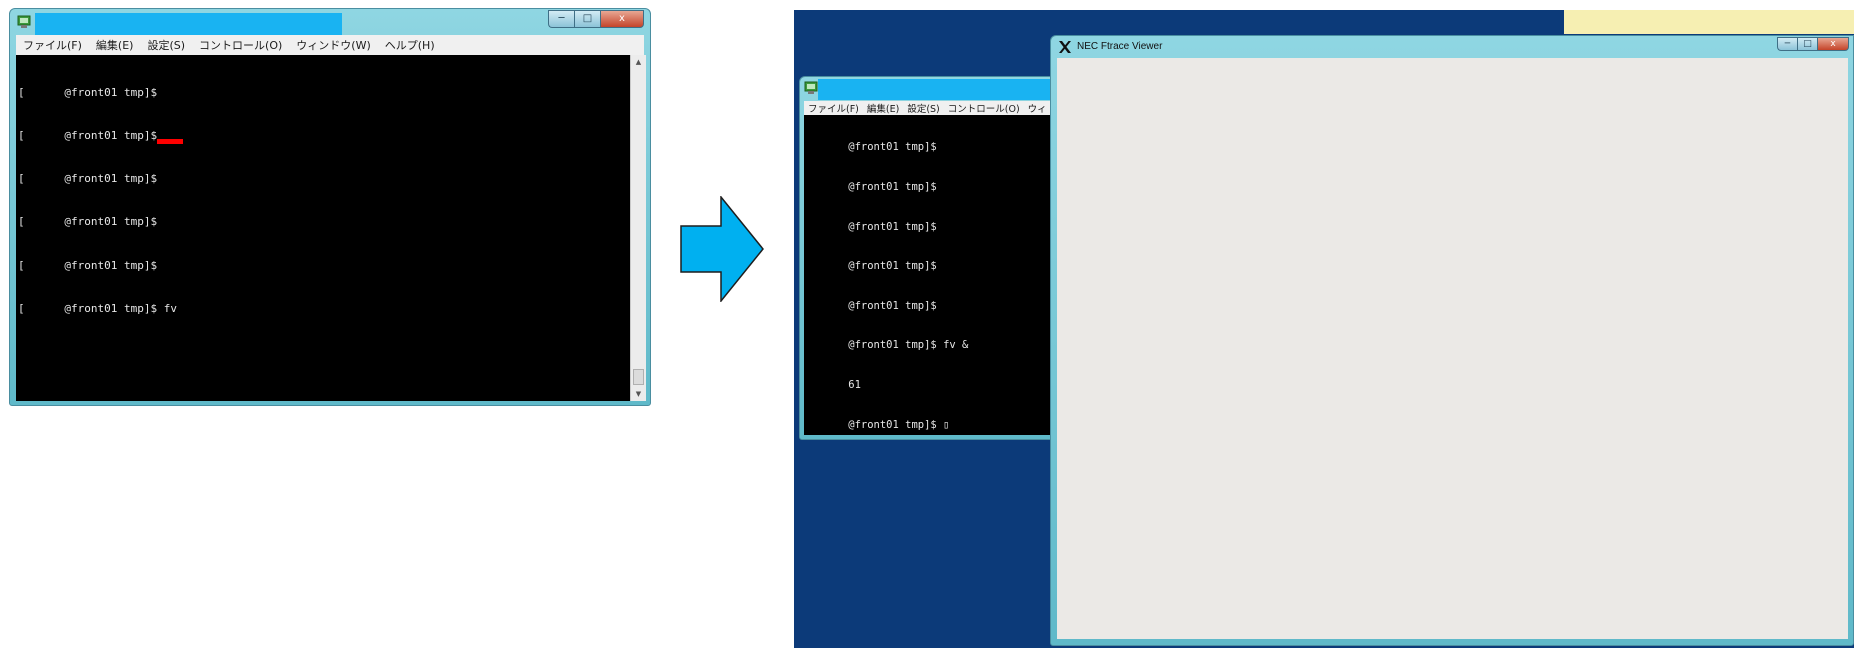 This screenshot has width=1854, height=648. I want to click on menu-window: ウィンドウ(W), so click(333, 45).